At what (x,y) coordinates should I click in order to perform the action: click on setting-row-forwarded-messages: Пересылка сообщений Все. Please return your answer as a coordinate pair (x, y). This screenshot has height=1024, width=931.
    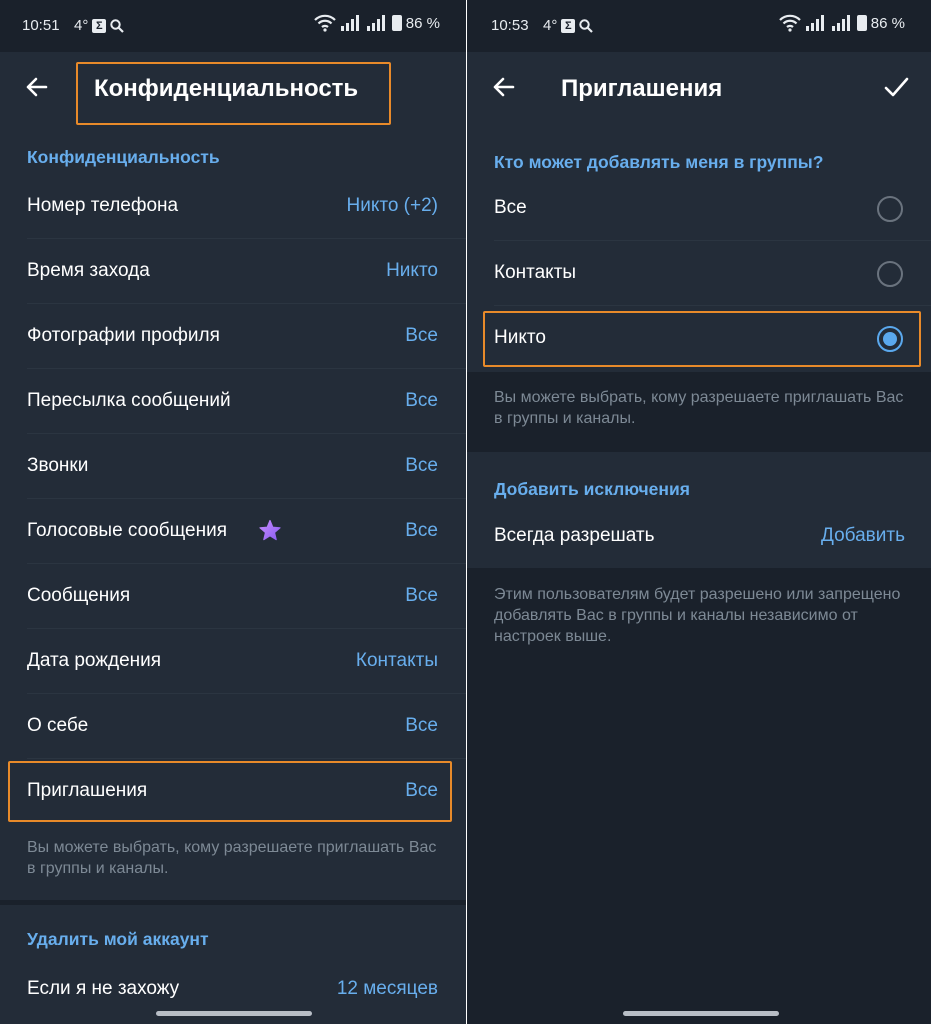
    Looking at the image, I should click on (233, 401).